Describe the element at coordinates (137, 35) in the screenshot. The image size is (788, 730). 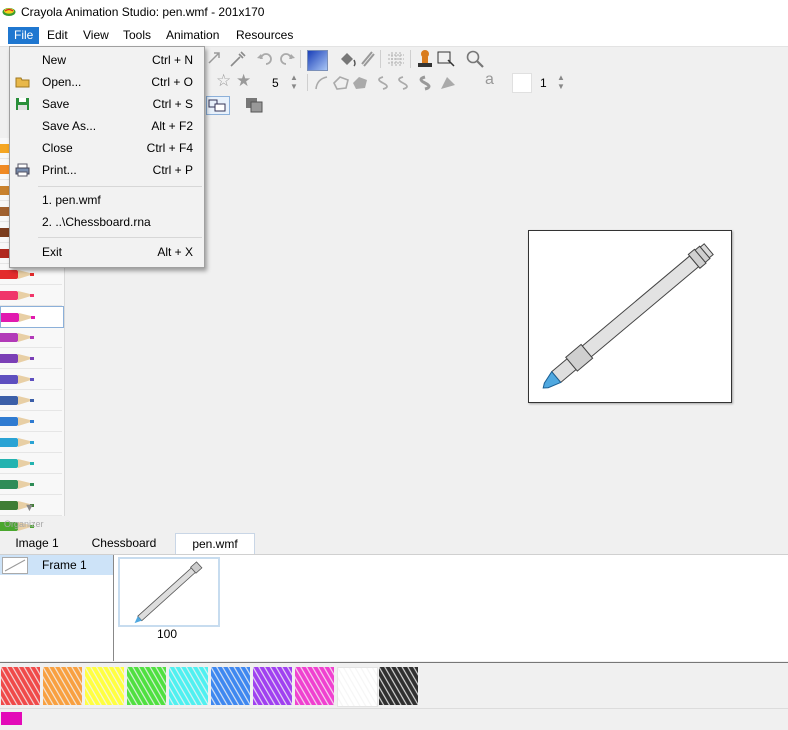
I see `menu-tools: Tools` at that location.